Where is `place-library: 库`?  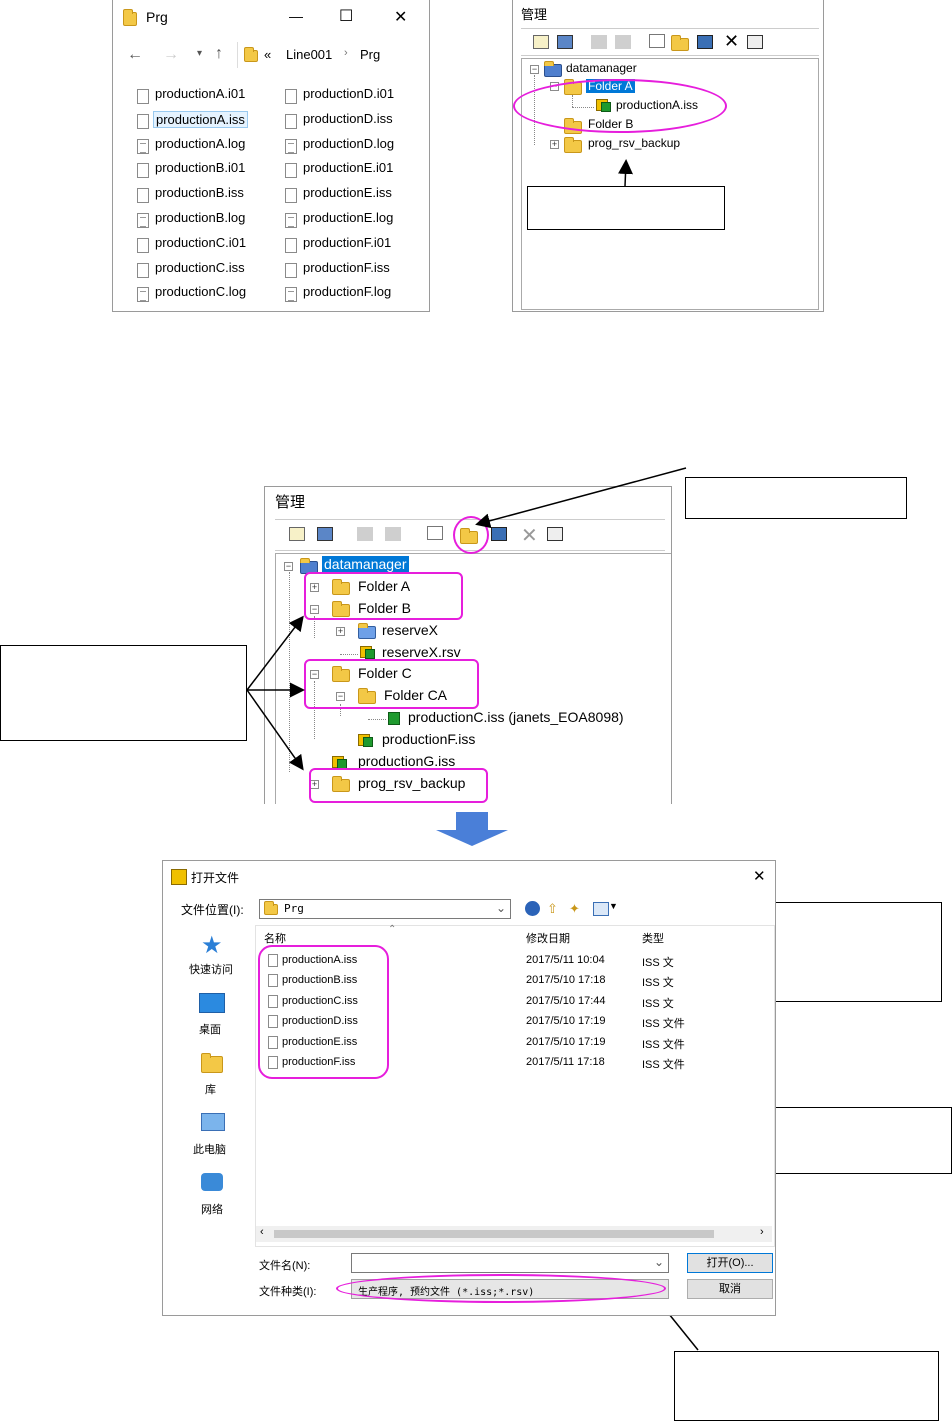 place-library: 库 is located at coordinates (210, 1089).